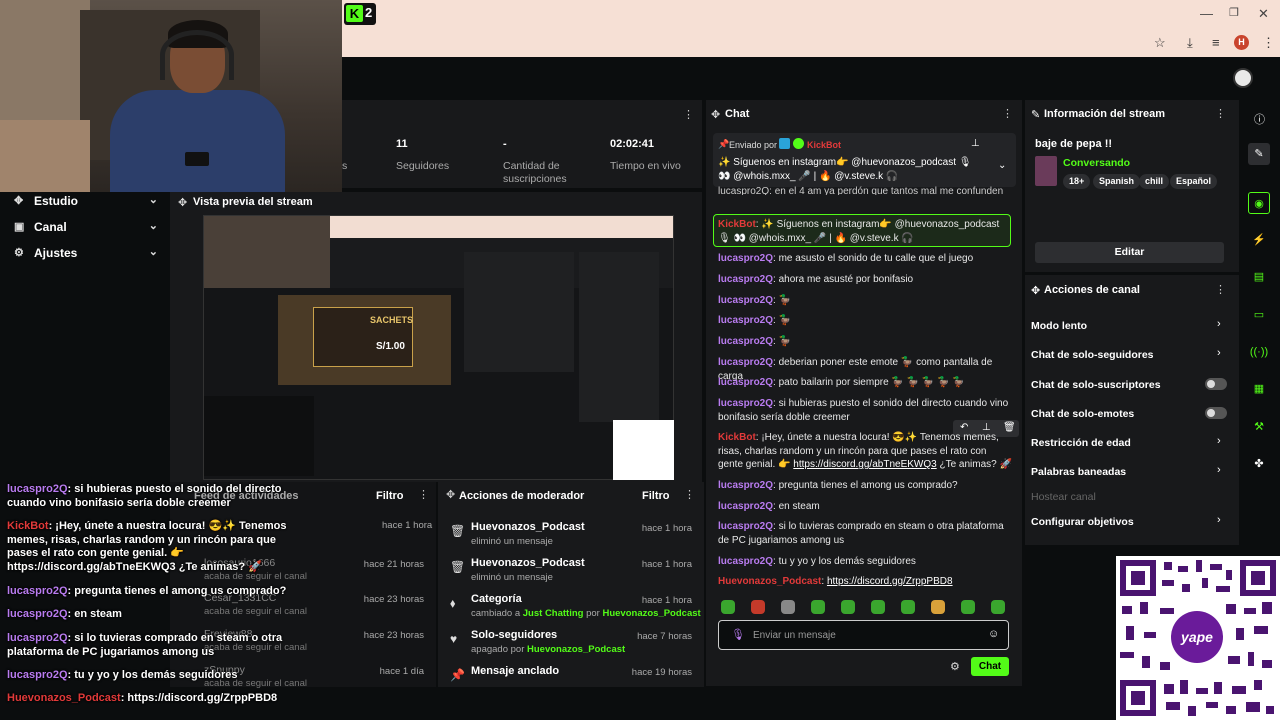 The width and height of the screenshot is (1280, 720). What do you see at coordinates (1063, 497) in the screenshot?
I see `action-host-channel: Hostear canal` at bounding box center [1063, 497].